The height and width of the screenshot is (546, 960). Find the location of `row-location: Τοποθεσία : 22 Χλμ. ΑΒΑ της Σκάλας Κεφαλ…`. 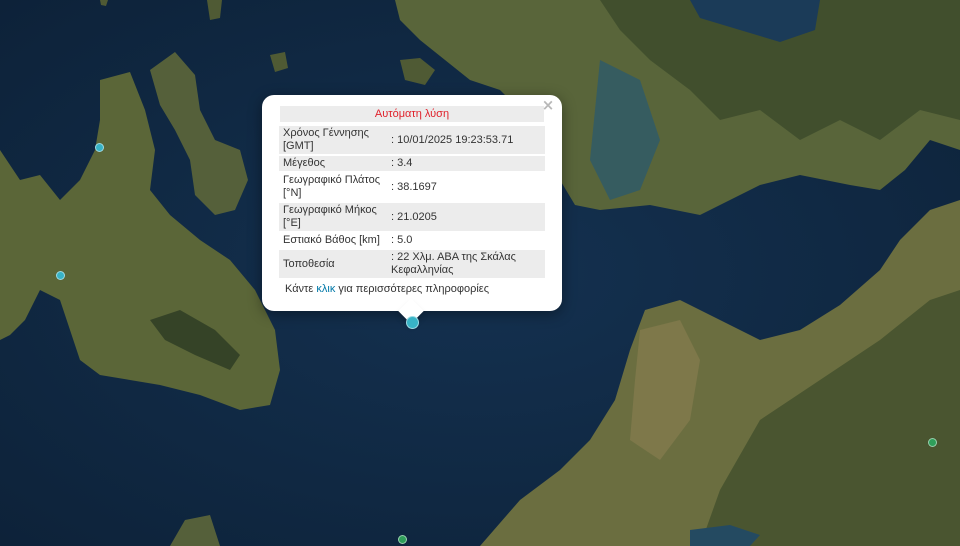

row-location: Τοποθεσία : 22 Χλμ. ΑΒΑ της Σκάλας Κεφαλ… is located at coordinates (412, 264).